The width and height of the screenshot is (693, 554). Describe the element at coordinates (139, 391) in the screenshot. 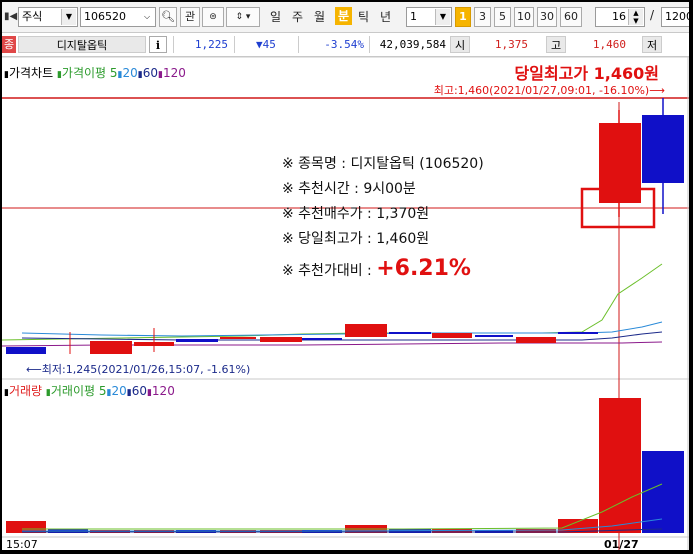

I see `legend-vol-ma60: 60` at that location.